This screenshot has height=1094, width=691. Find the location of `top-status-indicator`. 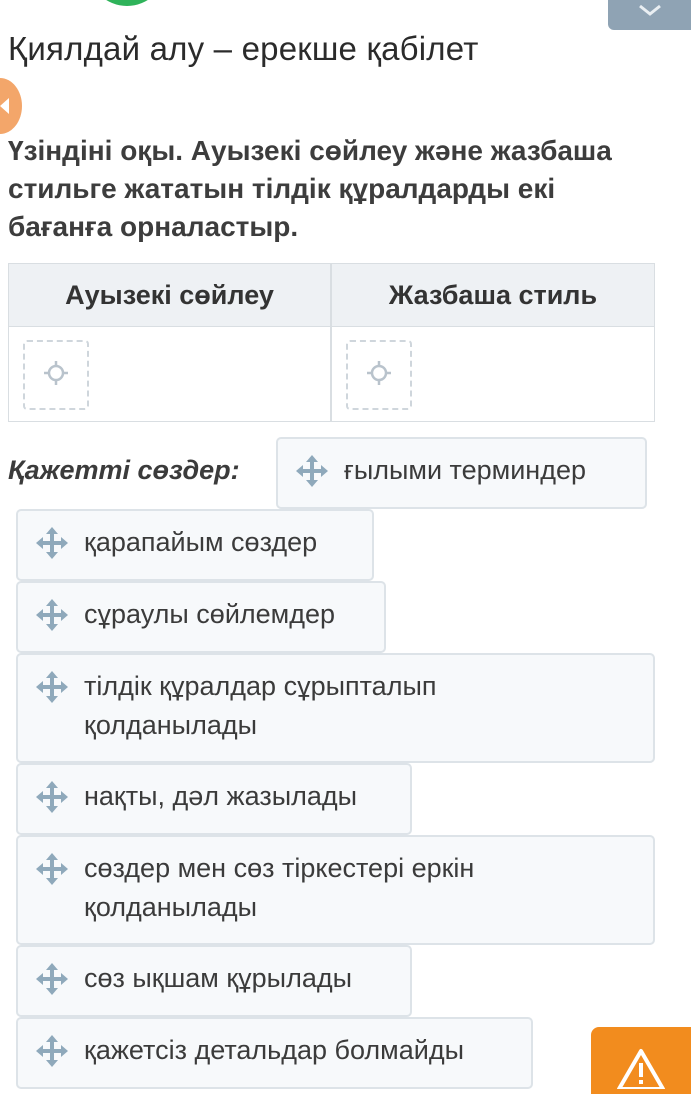

top-status-indicator is located at coordinates (127, 3).